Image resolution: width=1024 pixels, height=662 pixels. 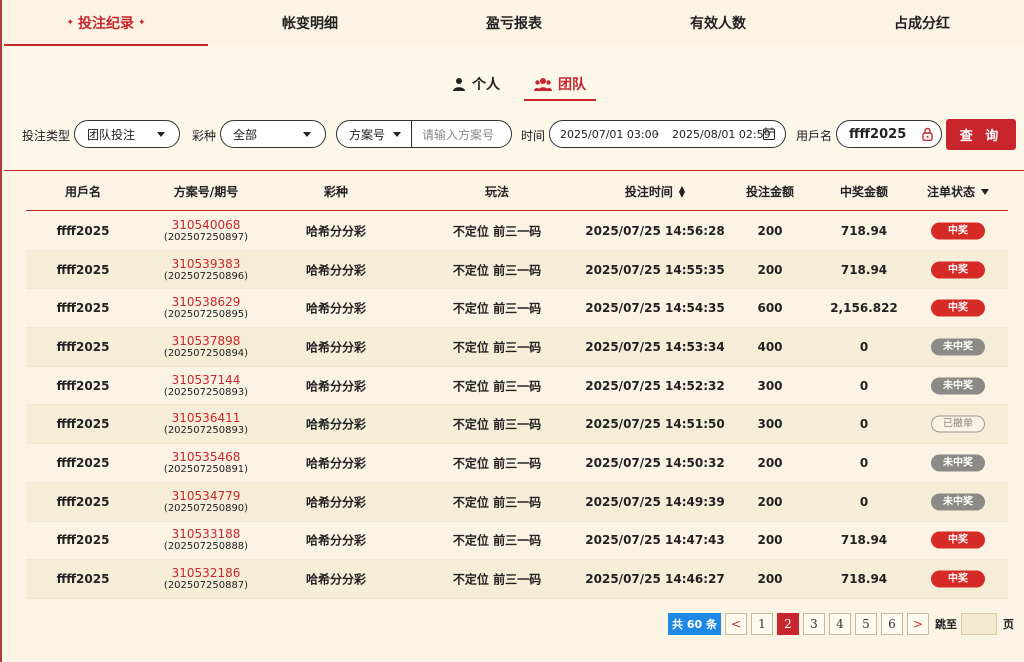 What do you see at coordinates (655, 579) in the screenshot?
I see `cell-bet-time: 2025/07/25 14:46:27` at bounding box center [655, 579].